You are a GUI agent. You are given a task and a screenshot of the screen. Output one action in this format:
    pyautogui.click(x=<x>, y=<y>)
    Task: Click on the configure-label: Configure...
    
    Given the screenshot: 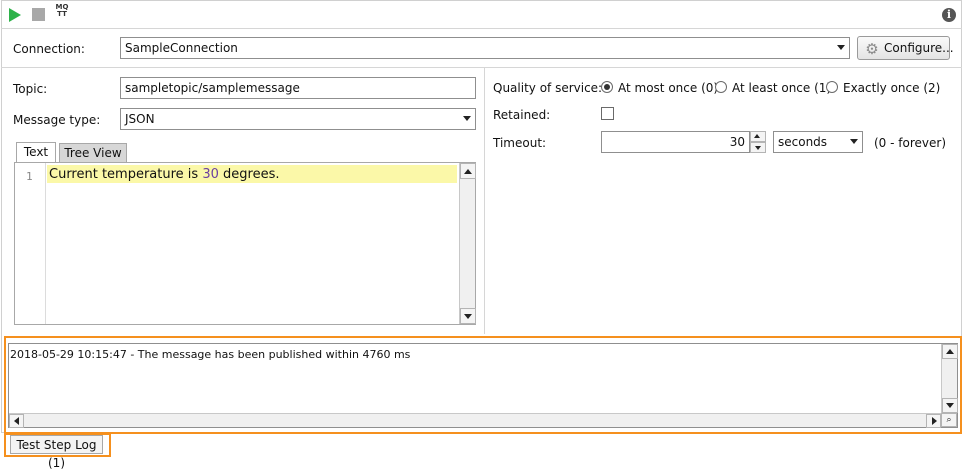 What is the action you would take?
    pyautogui.click(x=919, y=48)
    